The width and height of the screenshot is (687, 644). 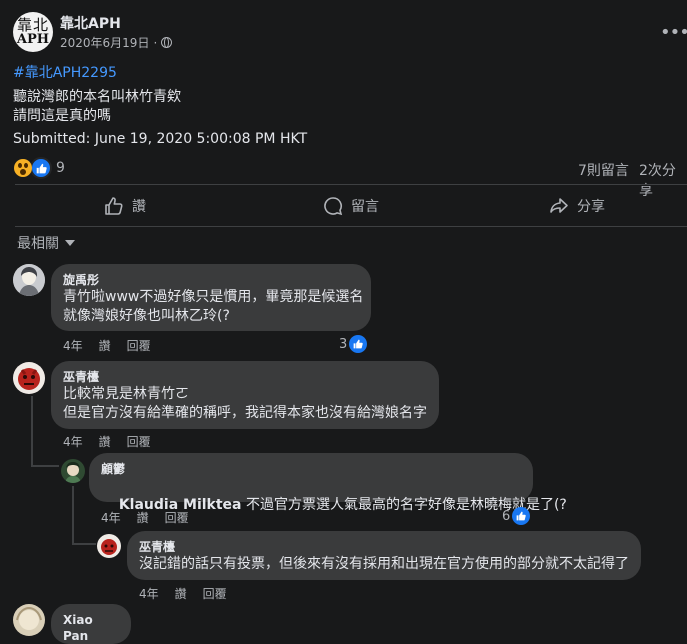 I want to click on like-button: 讚, so click(x=125, y=206).